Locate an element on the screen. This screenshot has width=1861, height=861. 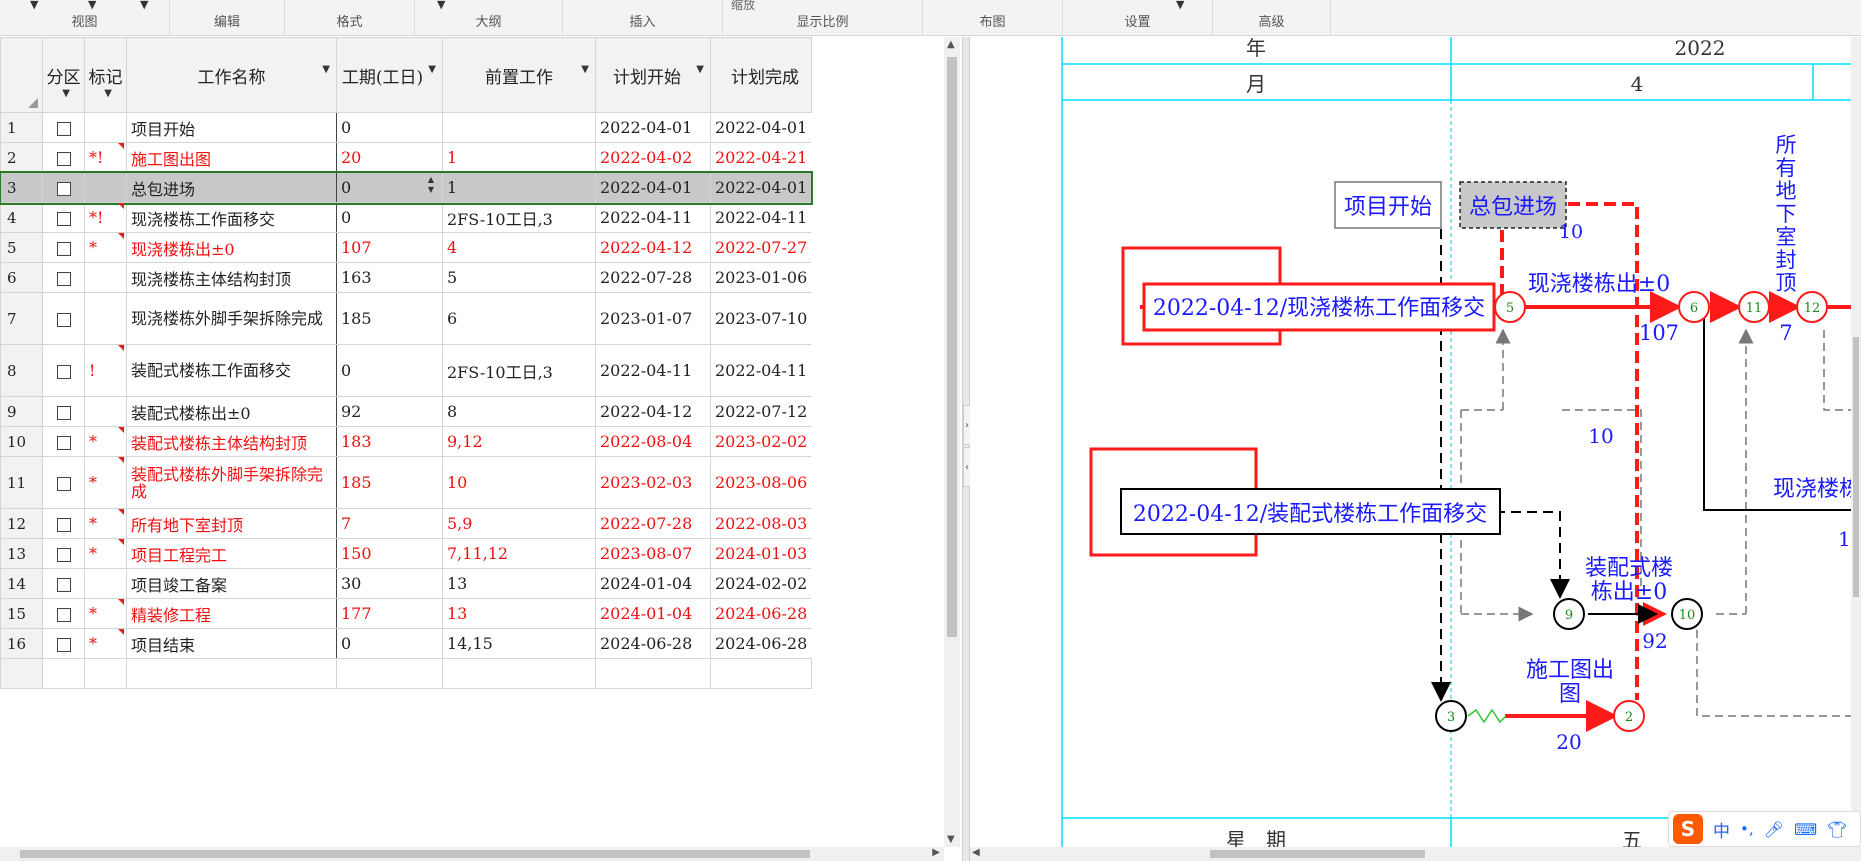
network-node: 9 is located at coordinates (1569, 614).